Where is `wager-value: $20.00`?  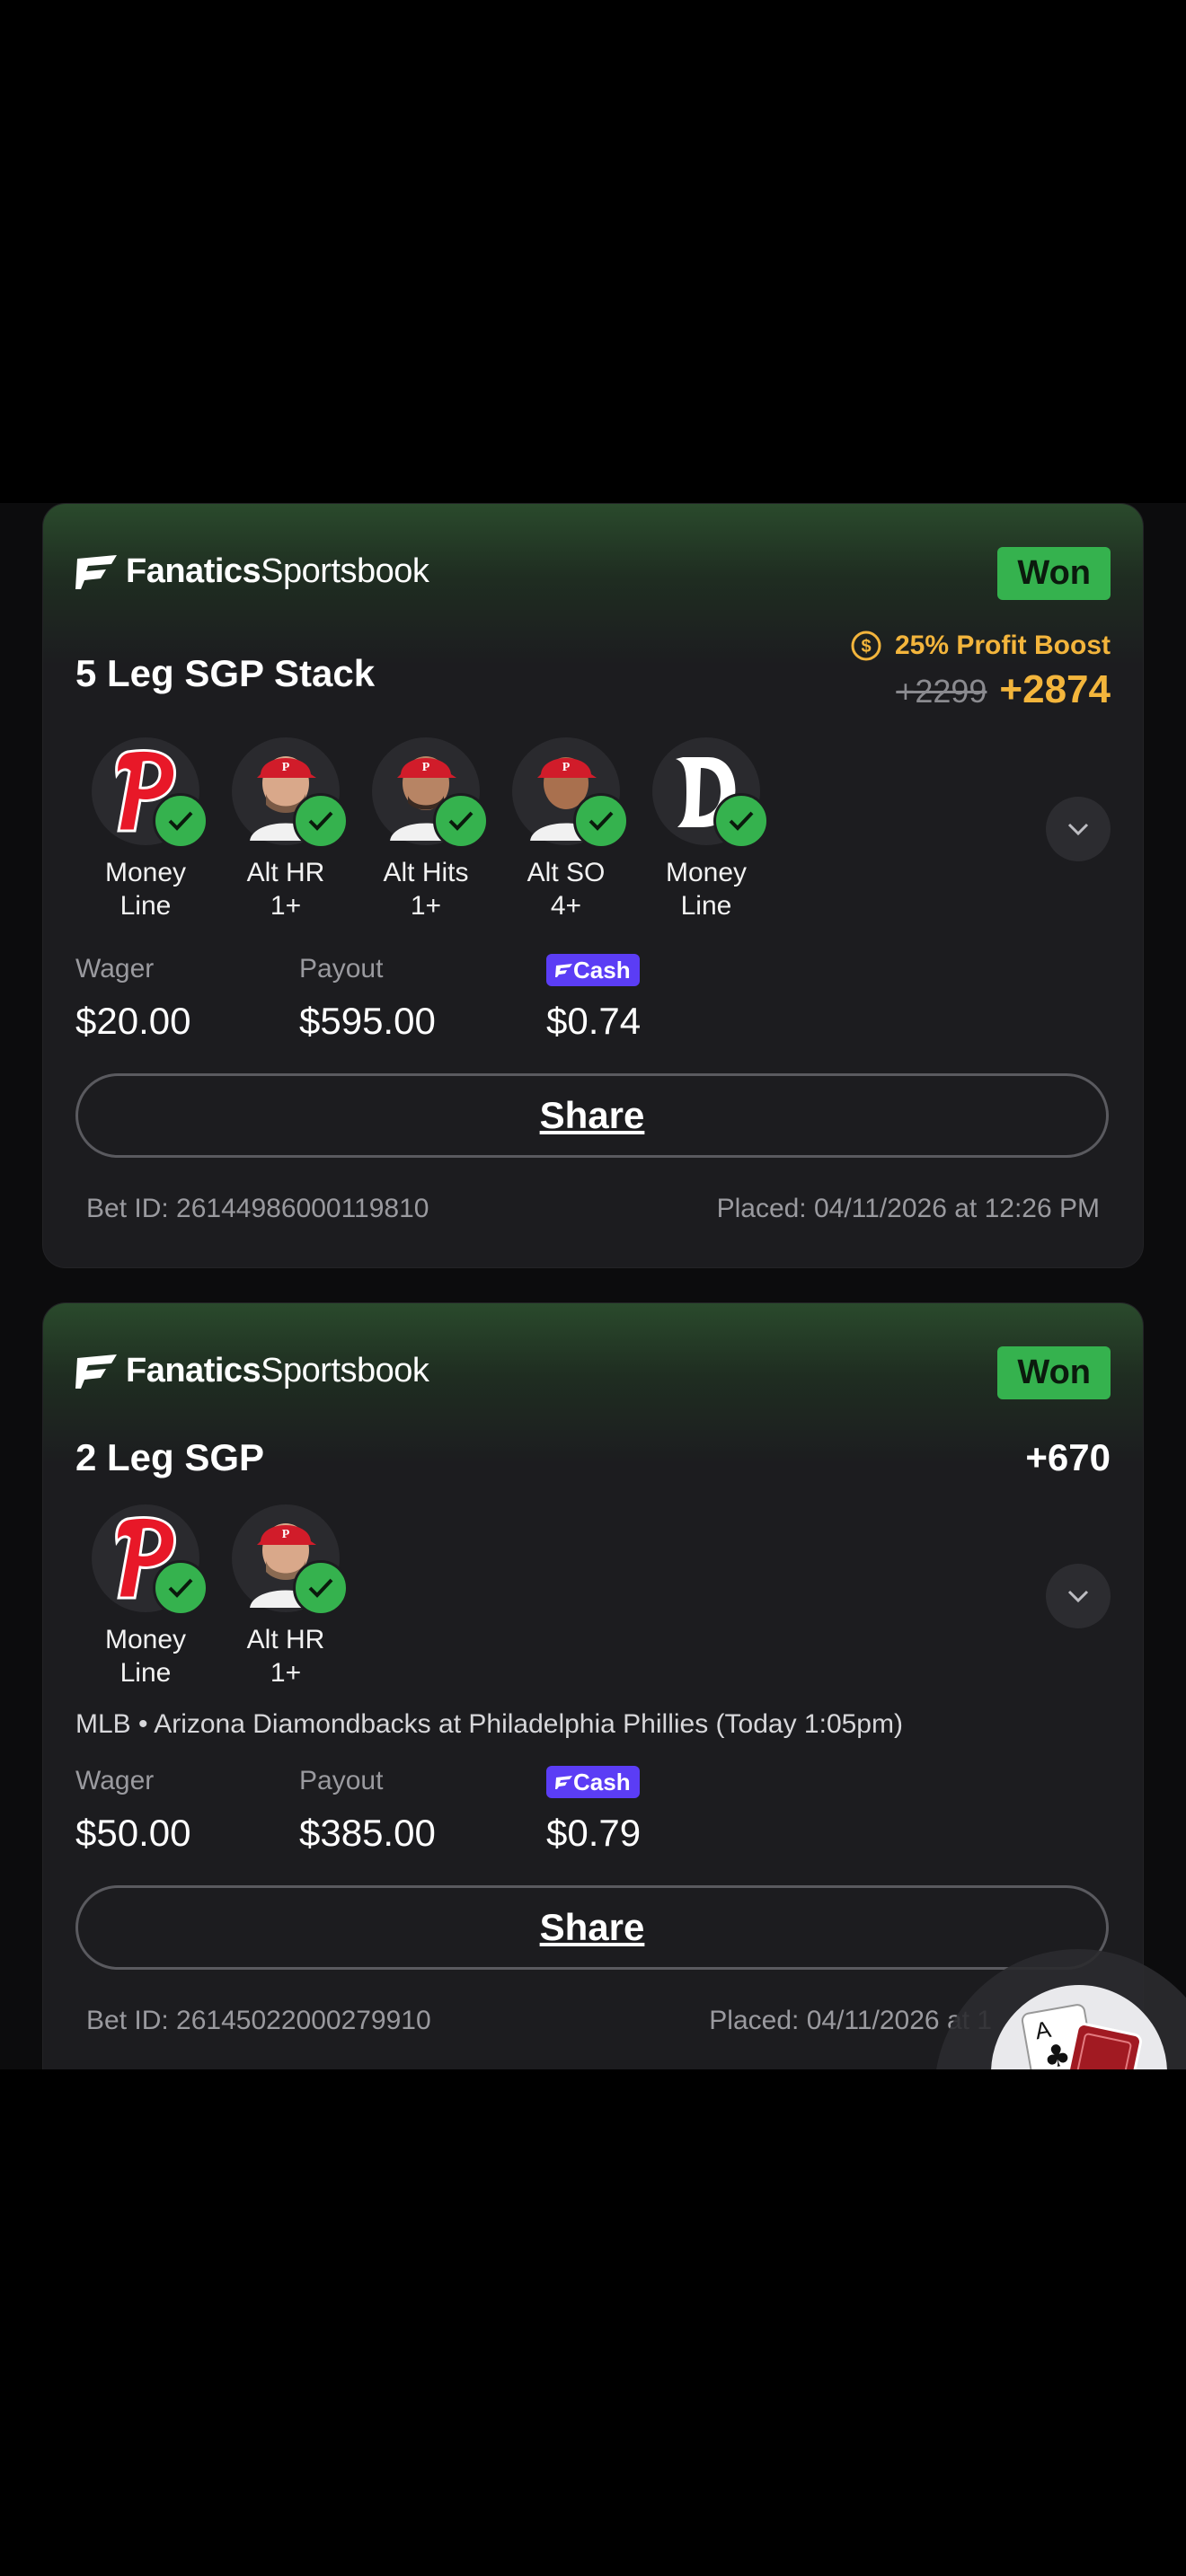
wager-value: $20.00 is located at coordinates (133, 1021).